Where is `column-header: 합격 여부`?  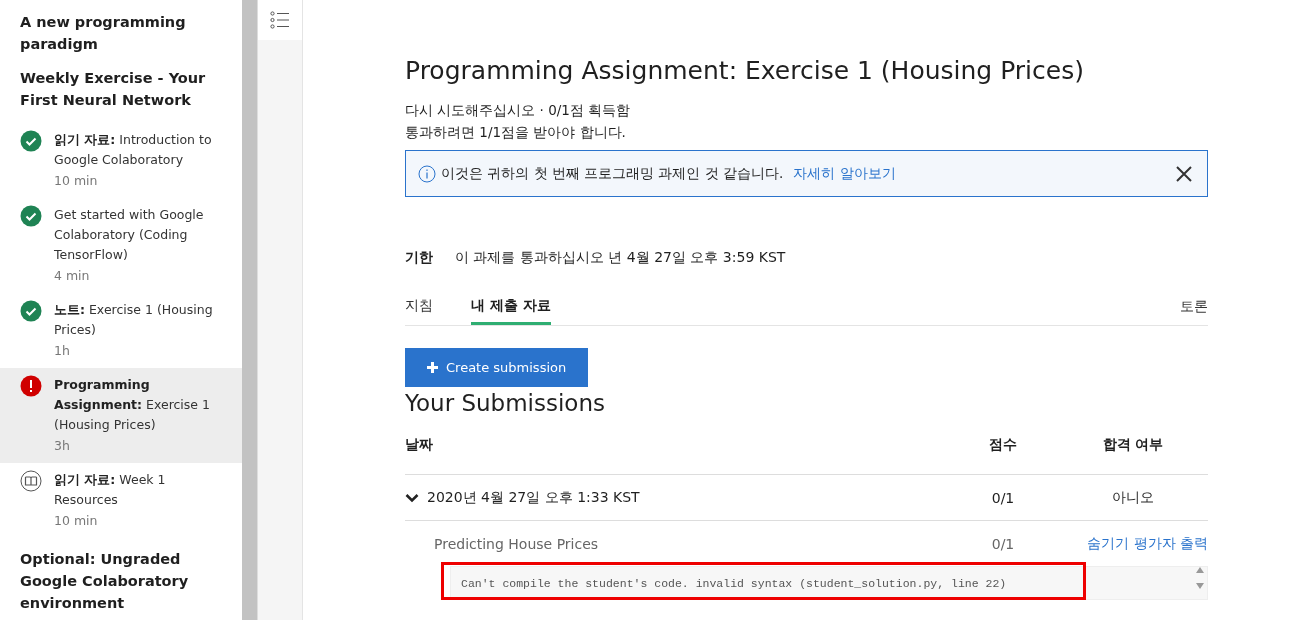
column-header: 합격 여부 is located at coordinates (1133, 445).